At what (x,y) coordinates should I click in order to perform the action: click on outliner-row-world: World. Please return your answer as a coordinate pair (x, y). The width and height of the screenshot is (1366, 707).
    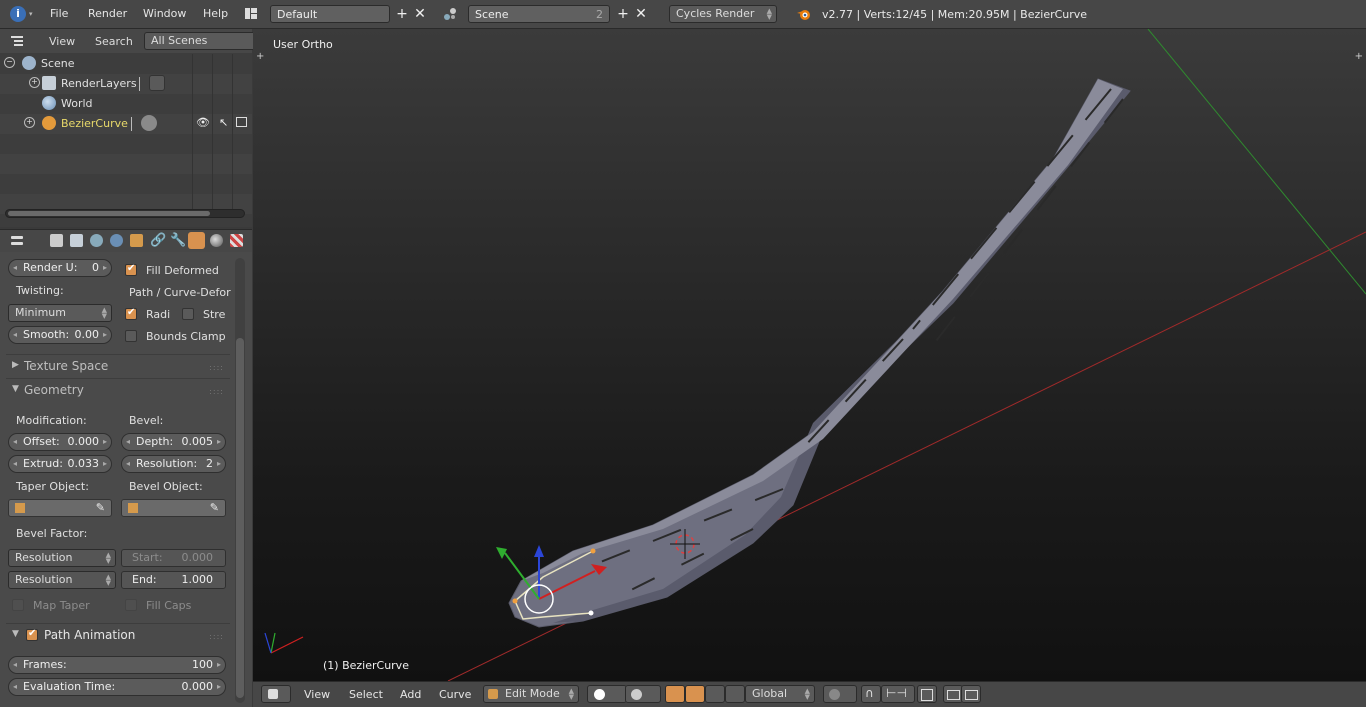
    Looking at the image, I should click on (126, 104).